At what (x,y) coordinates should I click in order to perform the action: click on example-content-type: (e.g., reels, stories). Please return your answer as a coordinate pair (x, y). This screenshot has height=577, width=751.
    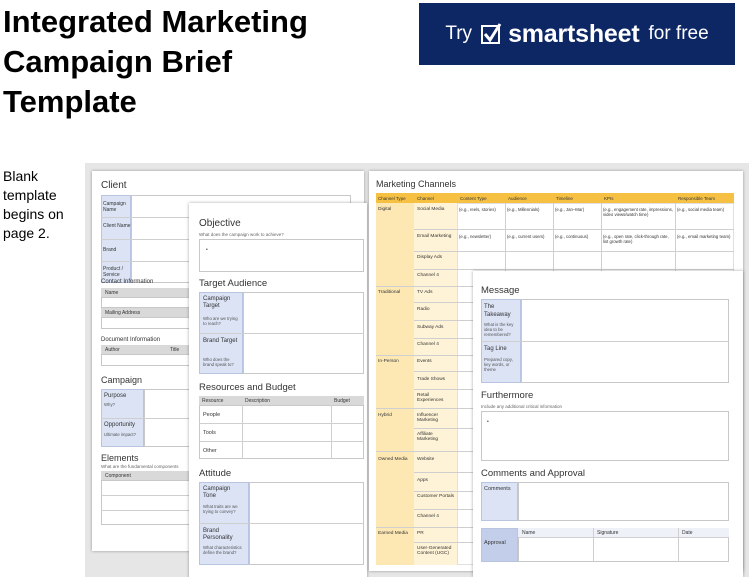
    Looking at the image, I should click on (477, 209).